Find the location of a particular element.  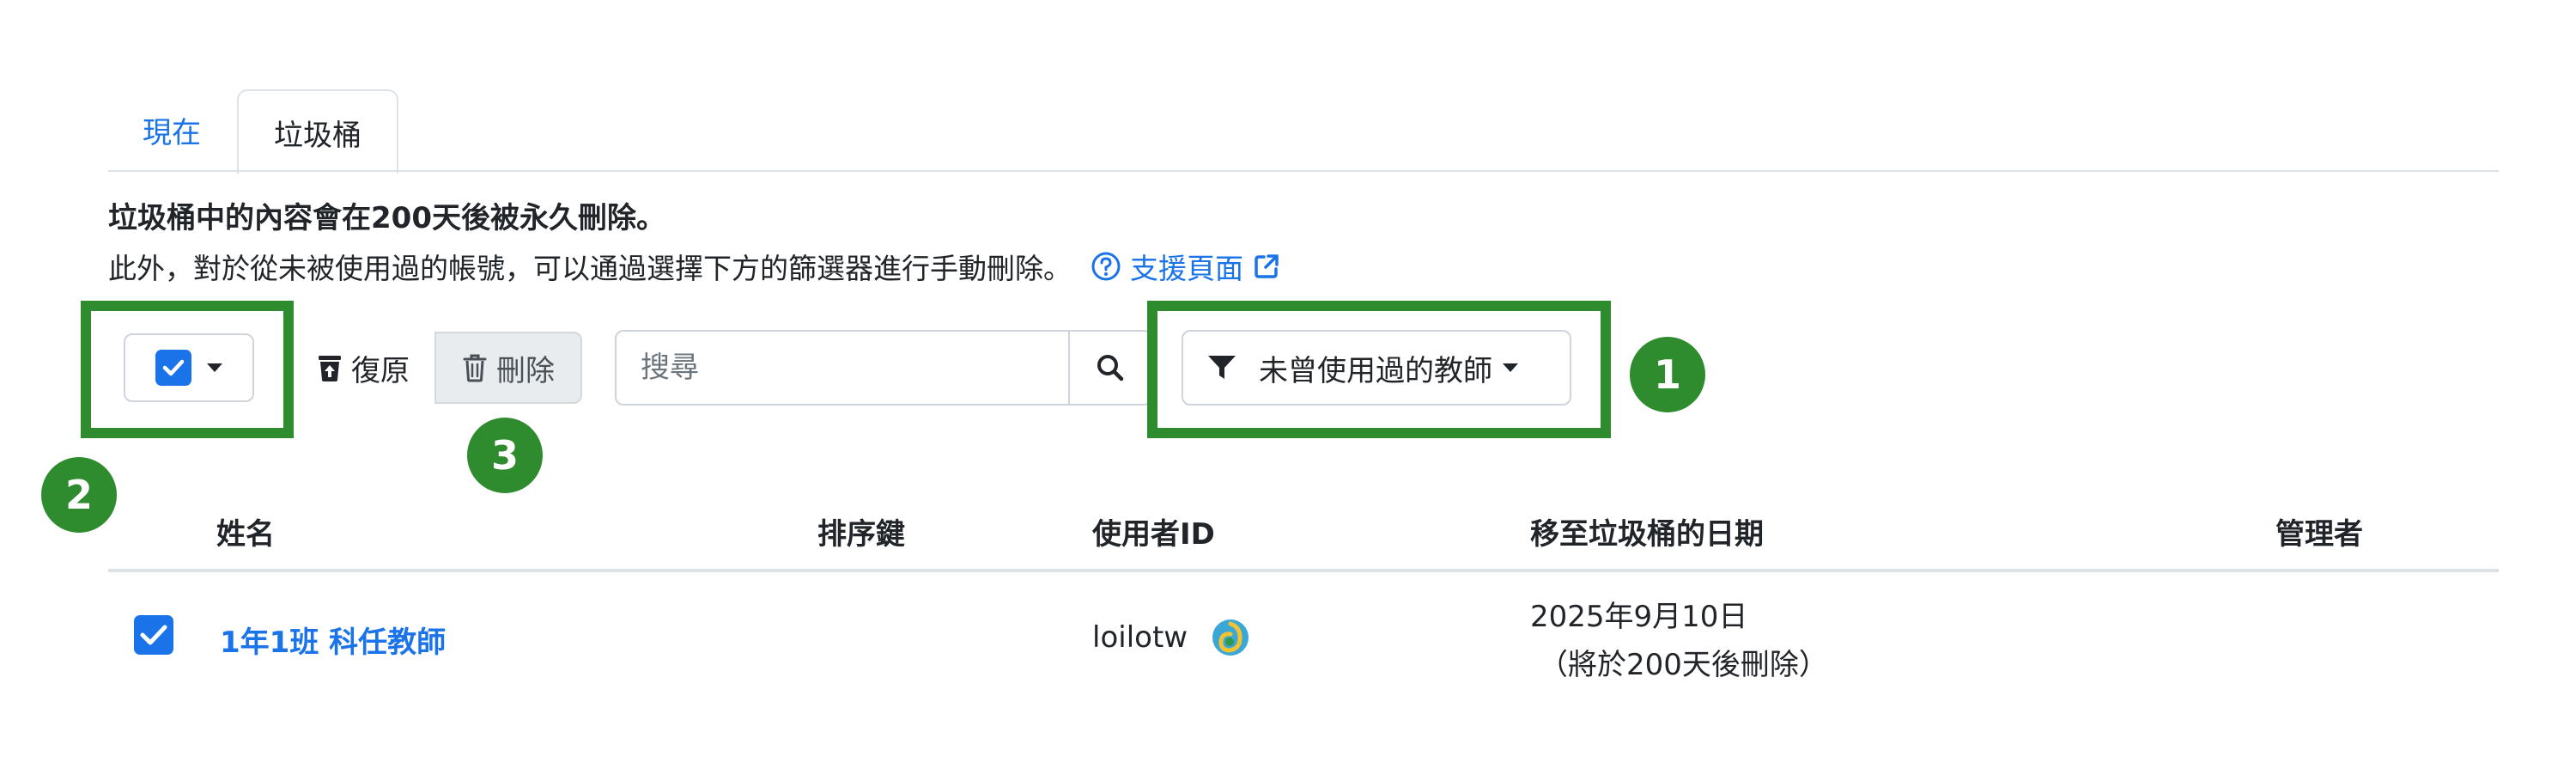

column-header-name: 姓名 is located at coordinates (246, 531).